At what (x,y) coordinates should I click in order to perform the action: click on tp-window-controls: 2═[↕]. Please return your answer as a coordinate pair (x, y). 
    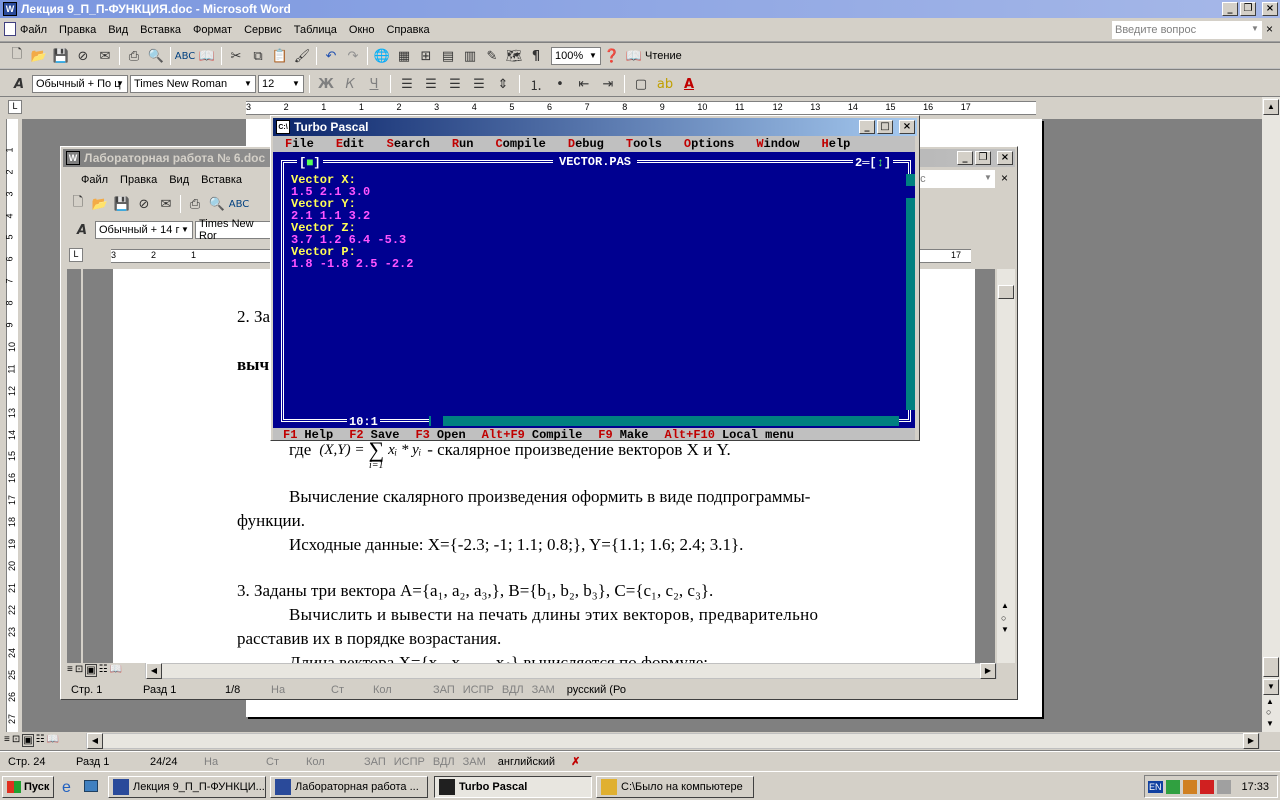
    Looking at the image, I should click on (873, 163).